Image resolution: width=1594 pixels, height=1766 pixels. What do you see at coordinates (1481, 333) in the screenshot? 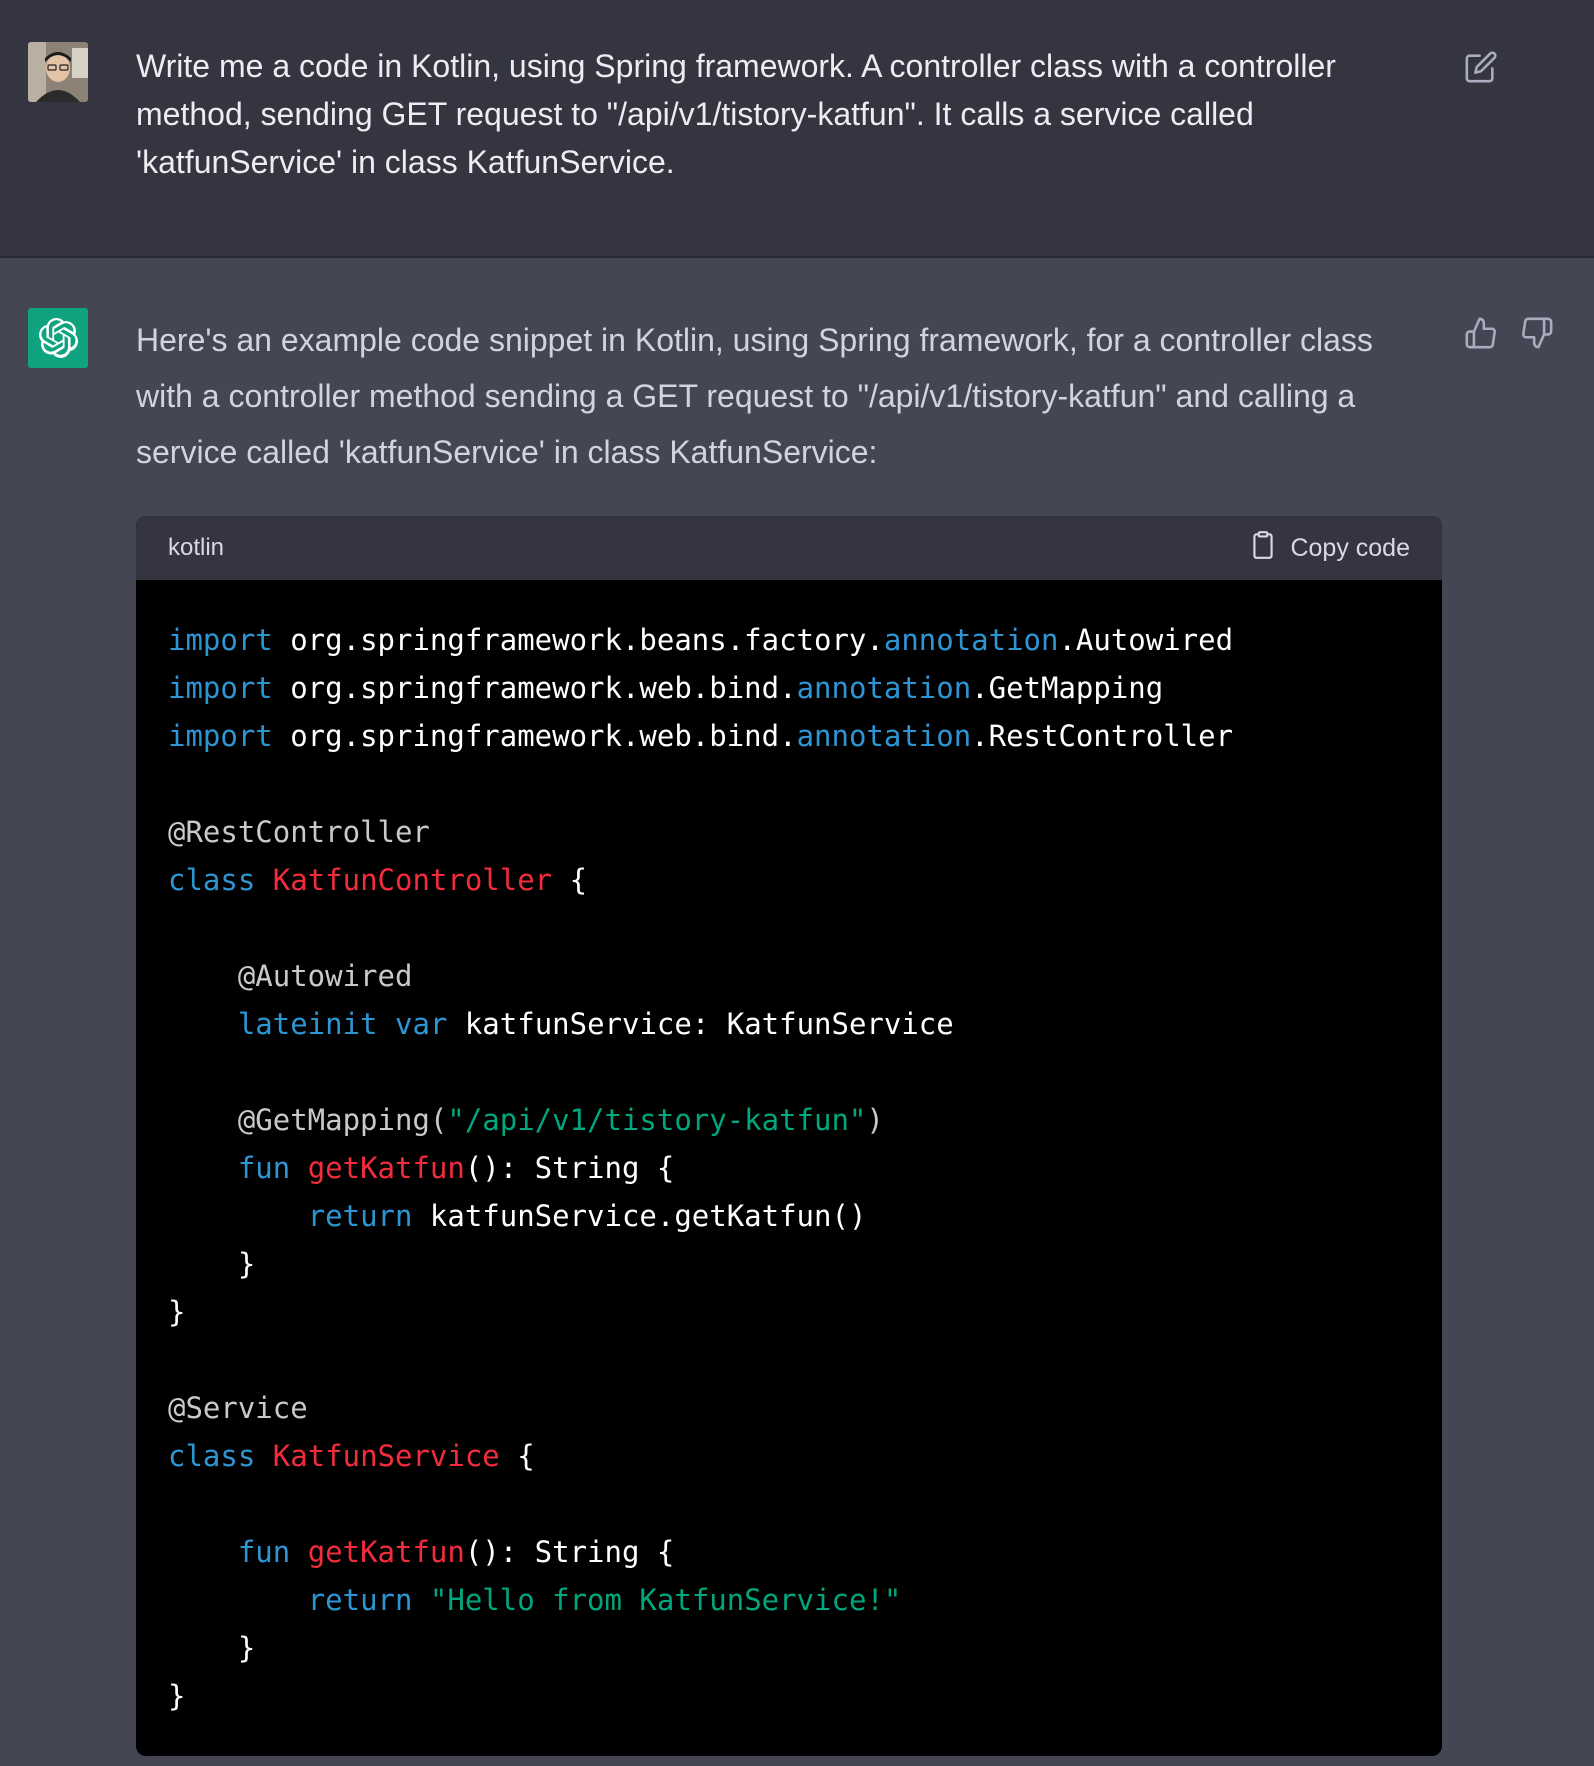
I see `thumbs-up-icon` at bounding box center [1481, 333].